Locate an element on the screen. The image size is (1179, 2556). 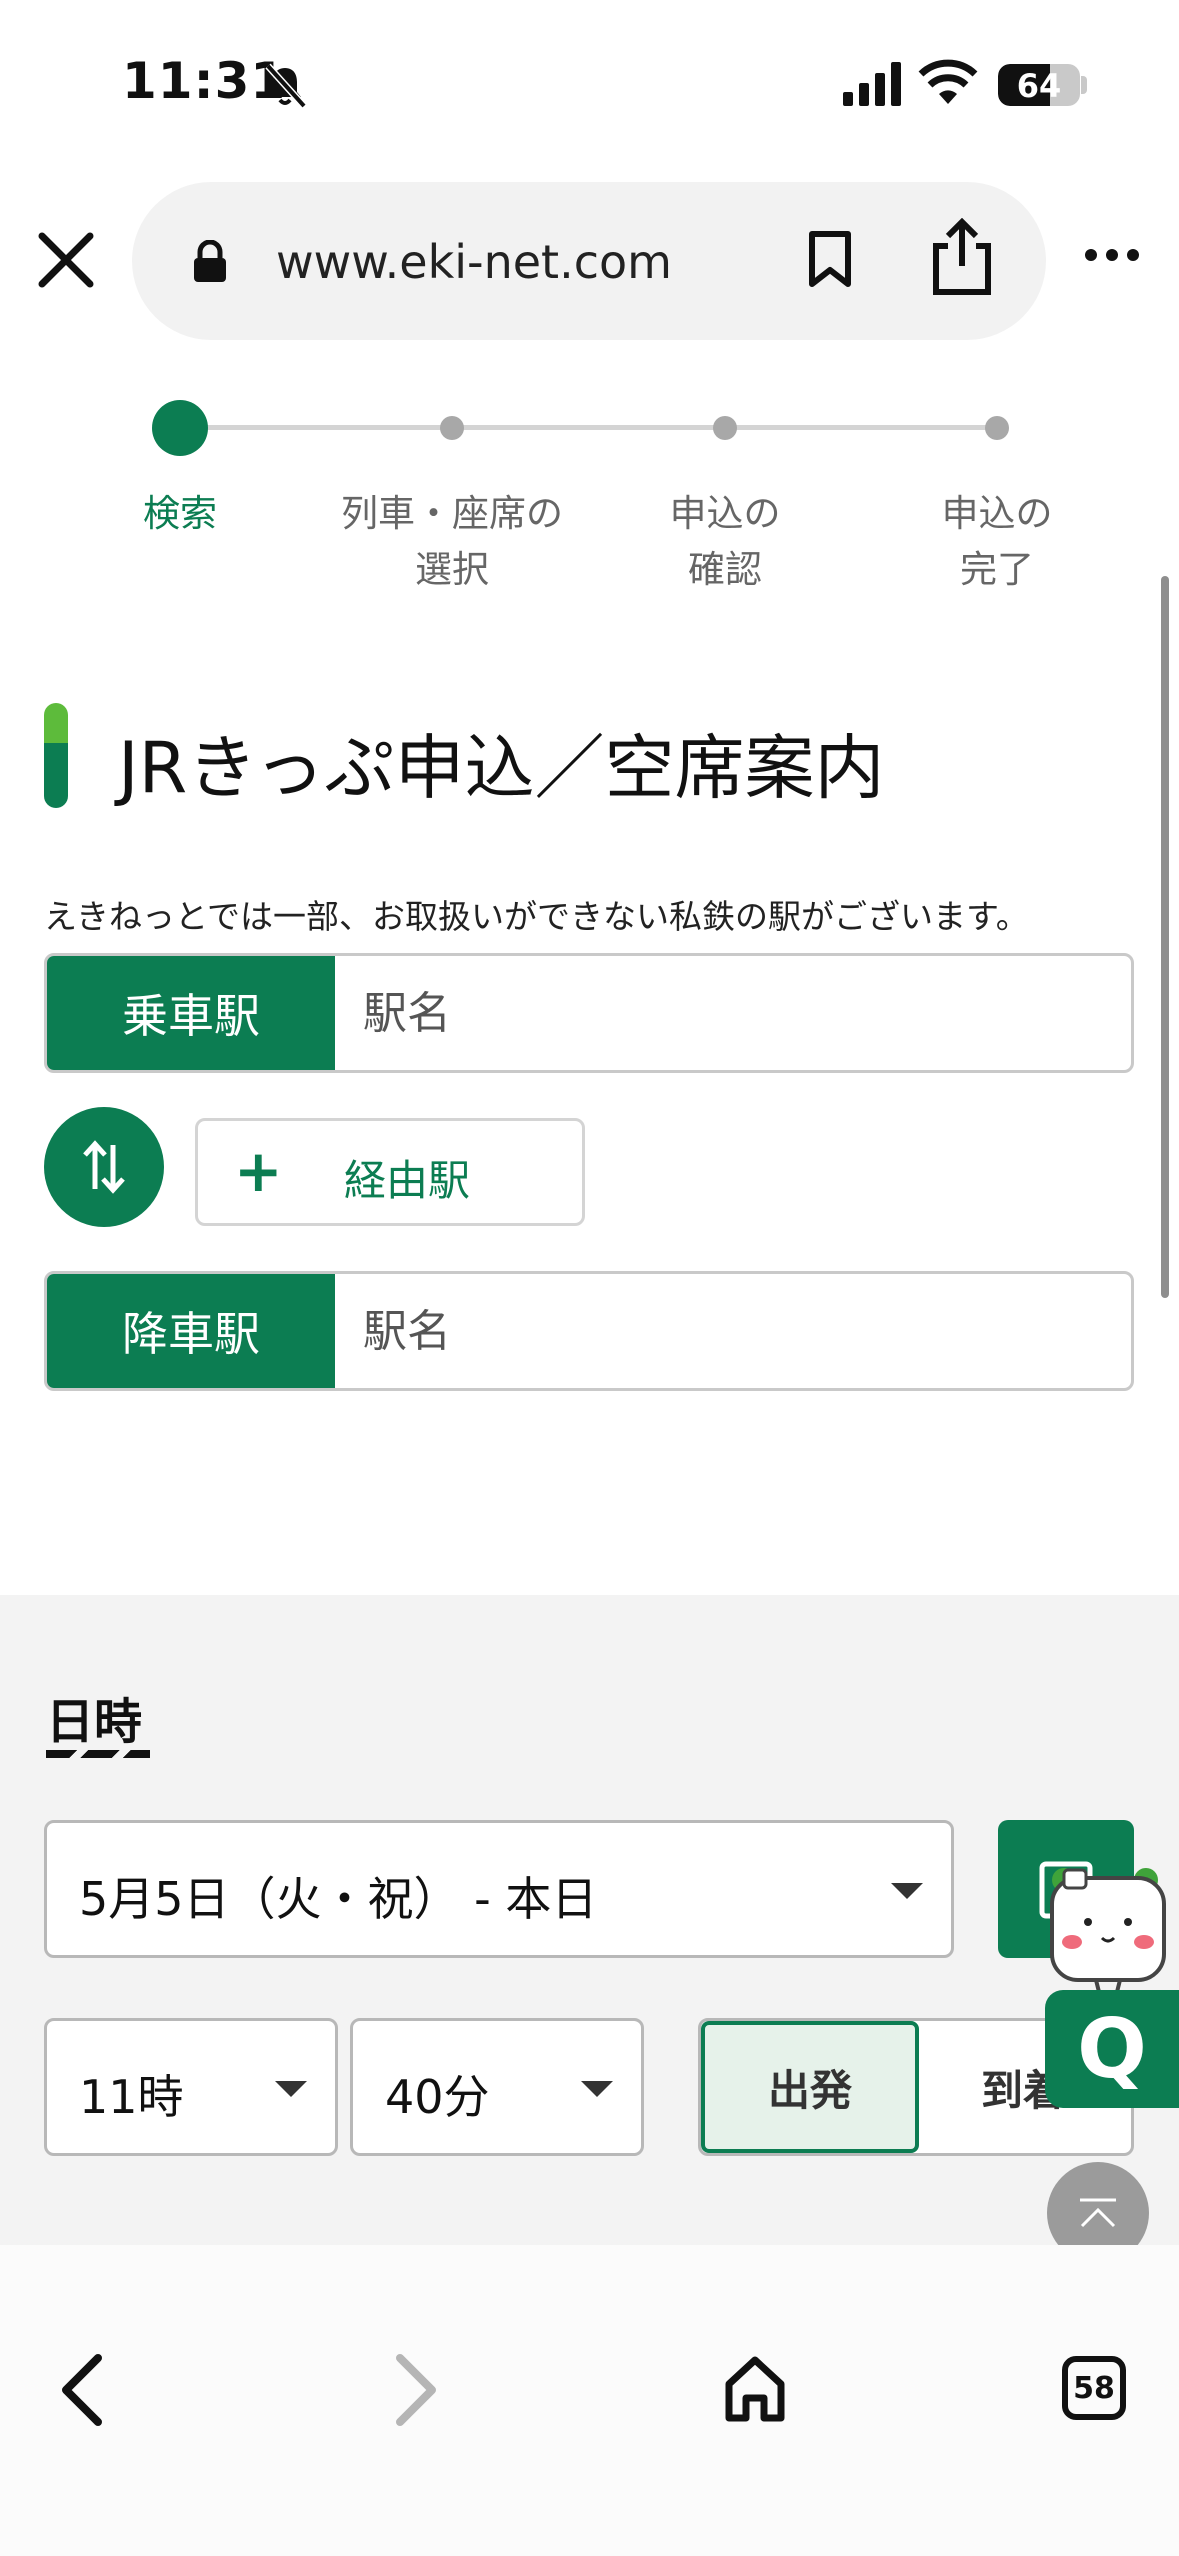
step-label-confirm: 申込の 確認 is located at coordinates (725, 541).